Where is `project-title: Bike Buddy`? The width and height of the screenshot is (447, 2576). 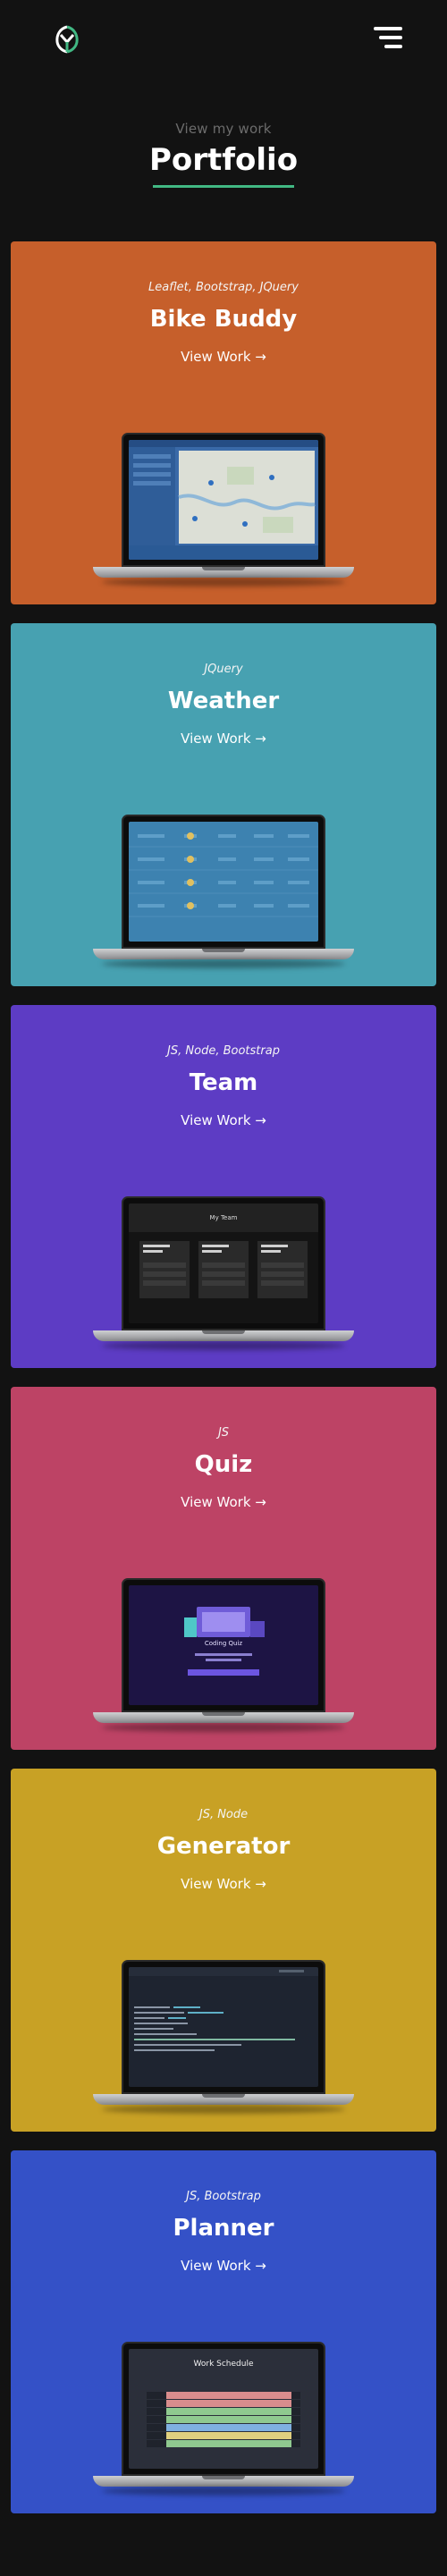 project-title: Bike Buddy is located at coordinates (223, 319).